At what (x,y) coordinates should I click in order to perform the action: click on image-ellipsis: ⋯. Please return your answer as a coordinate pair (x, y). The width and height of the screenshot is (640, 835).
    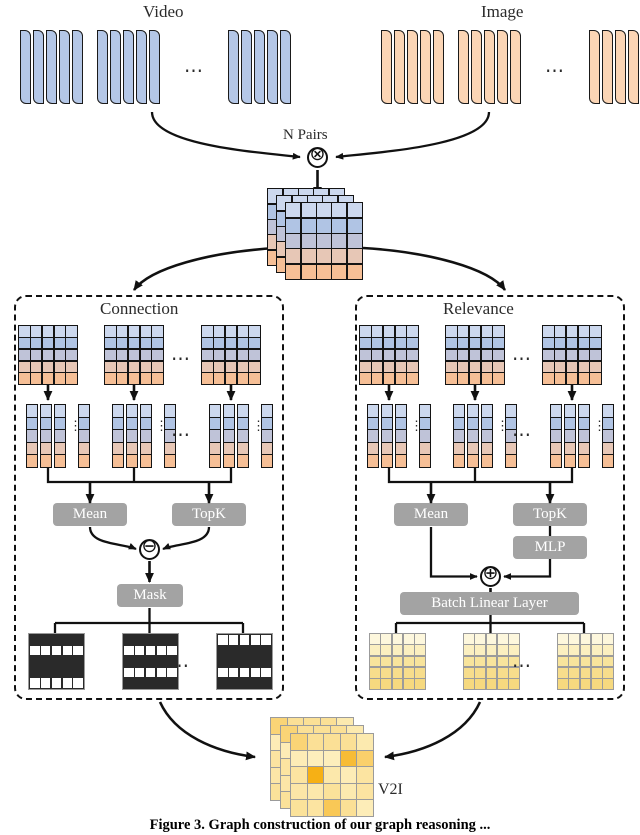
    Looking at the image, I should click on (555, 71).